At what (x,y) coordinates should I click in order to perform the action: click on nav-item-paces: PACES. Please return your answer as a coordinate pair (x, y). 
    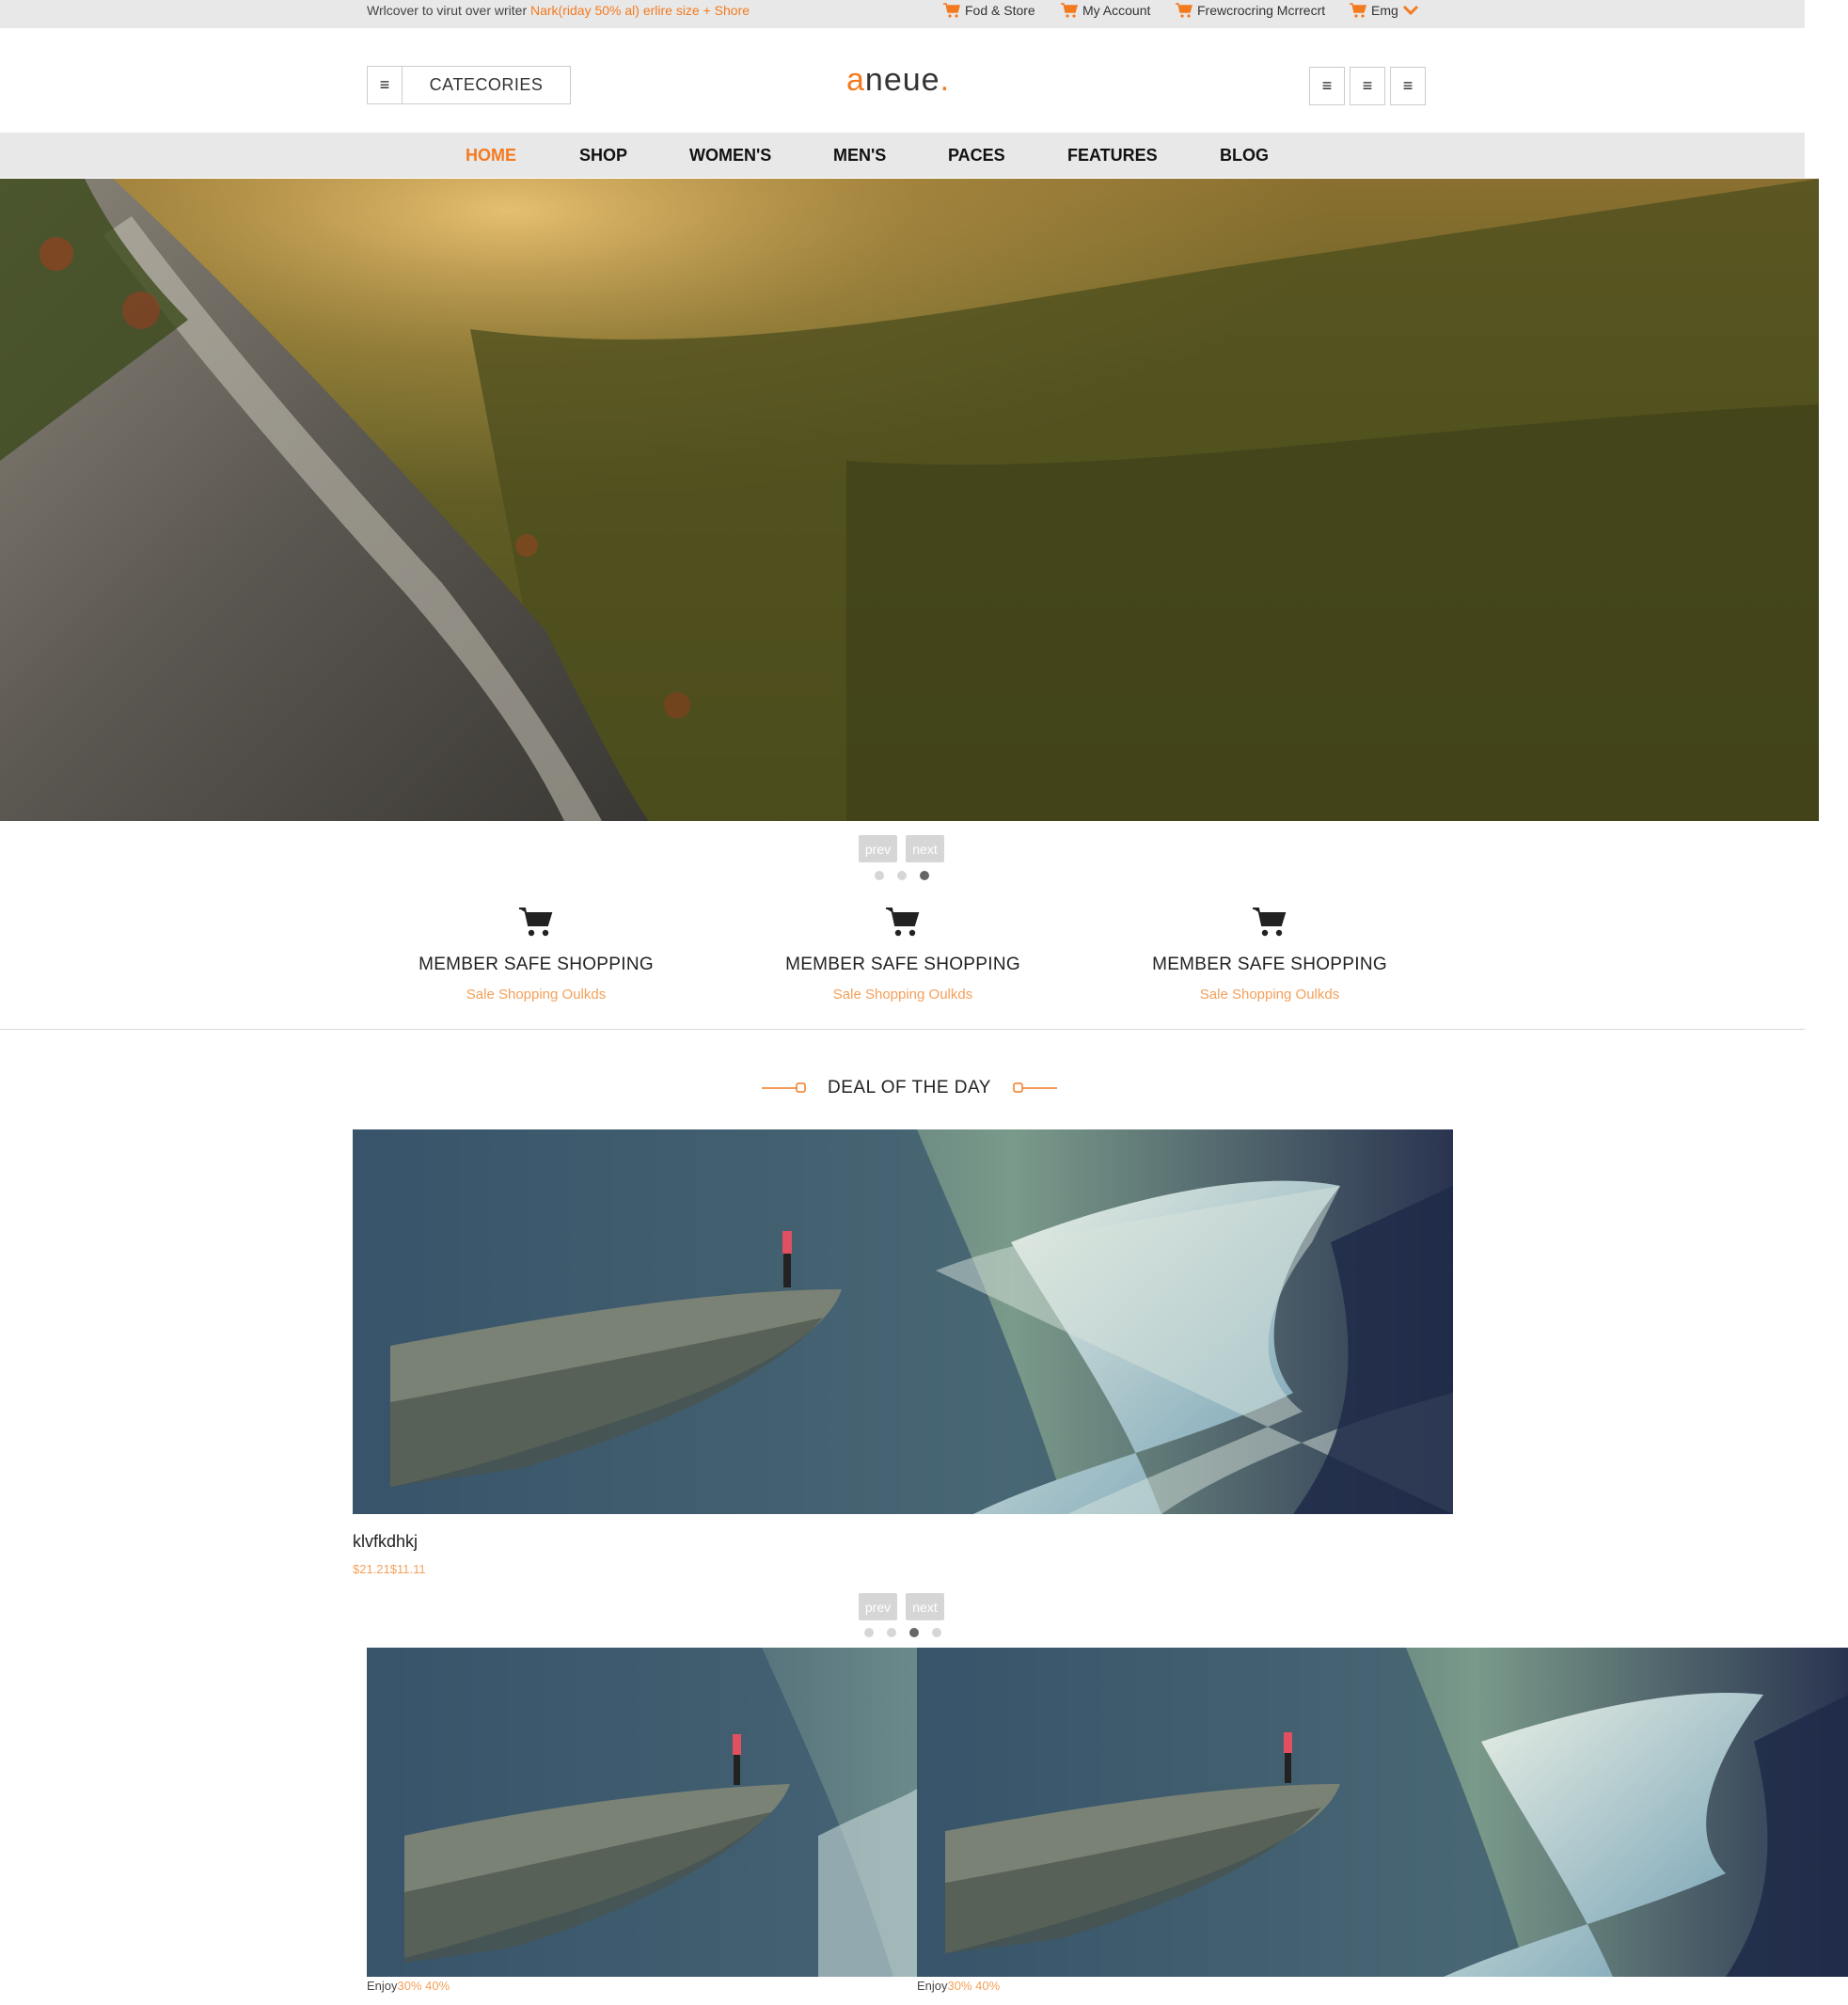
    Looking at the image, I should click on (976, 156).